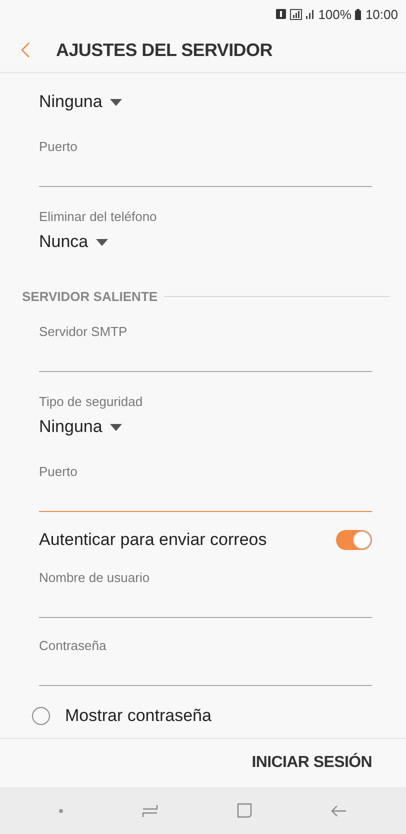 This screenshot has height=834, width=406. What do you see at coordinates (335, 14) in the screenshot?
I see `battery-percent: 100%` at bounding box center [335, 14].